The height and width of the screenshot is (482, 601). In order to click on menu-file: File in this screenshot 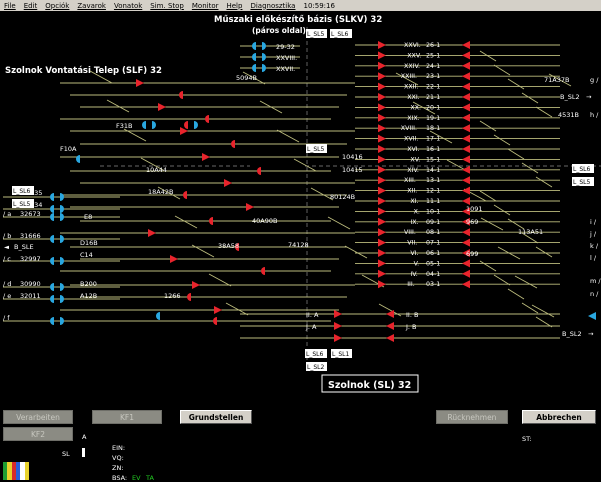, I will do `click(10, 6)`.